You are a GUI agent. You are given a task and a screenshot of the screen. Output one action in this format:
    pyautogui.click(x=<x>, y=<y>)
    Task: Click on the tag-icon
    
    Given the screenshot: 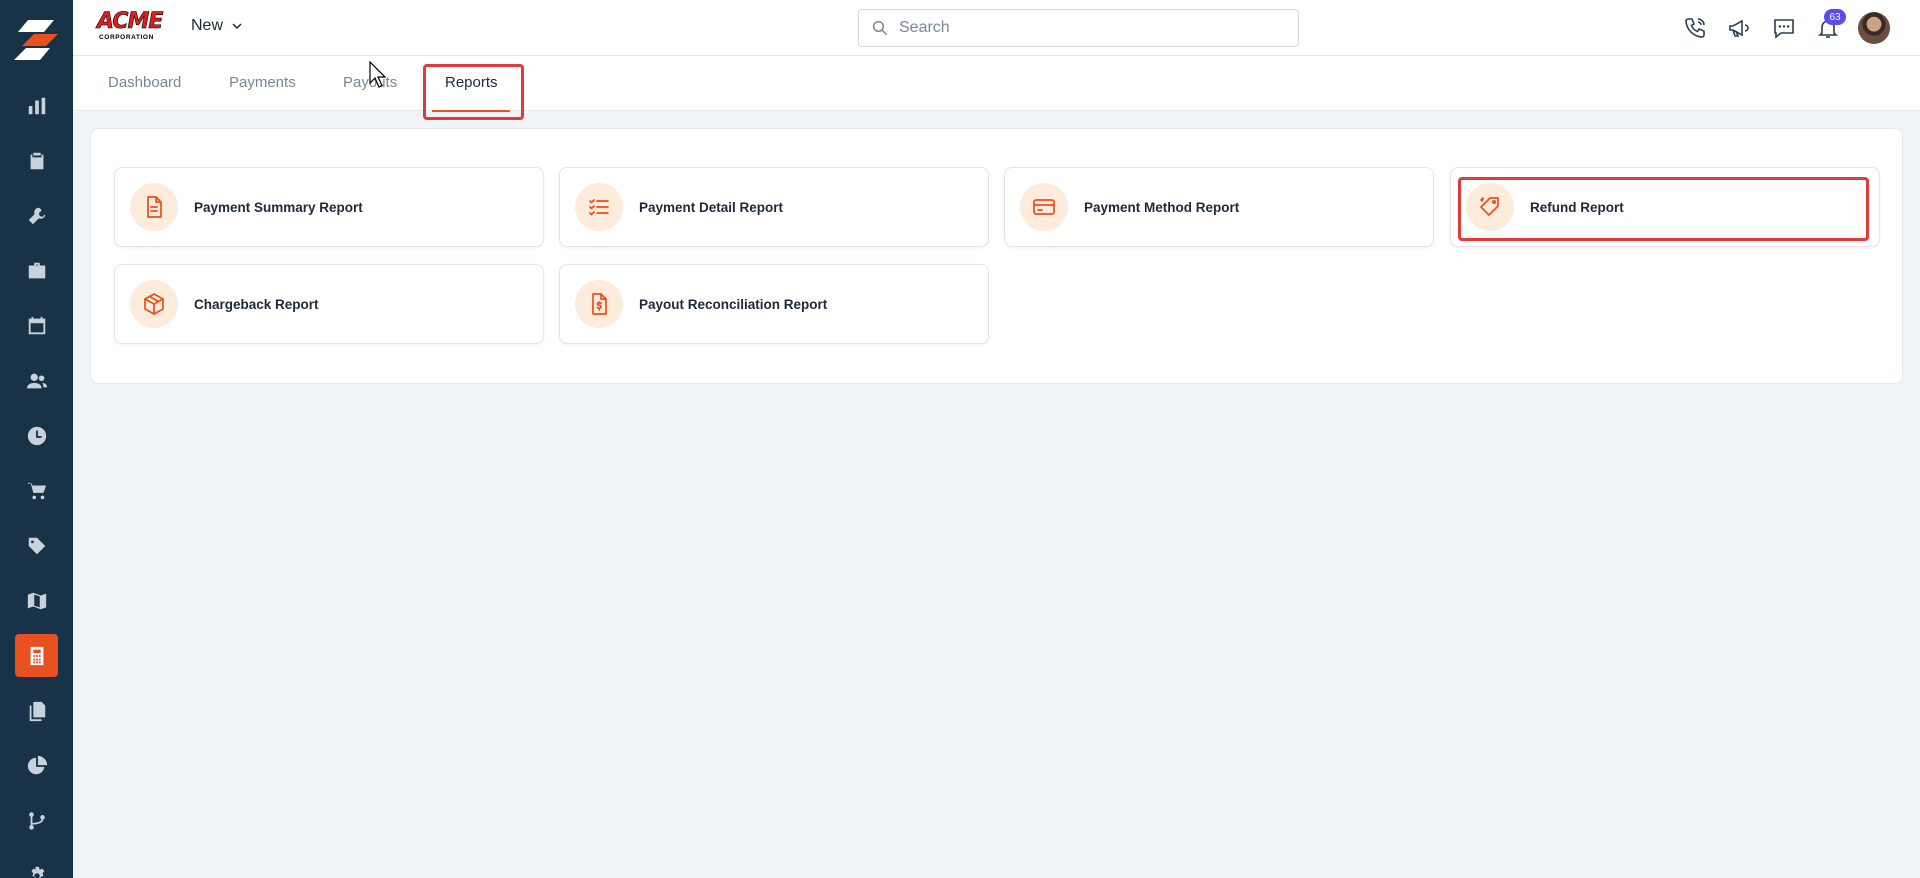 What is the action you would take?
    pyautogui.click(x=36, y=545)
    